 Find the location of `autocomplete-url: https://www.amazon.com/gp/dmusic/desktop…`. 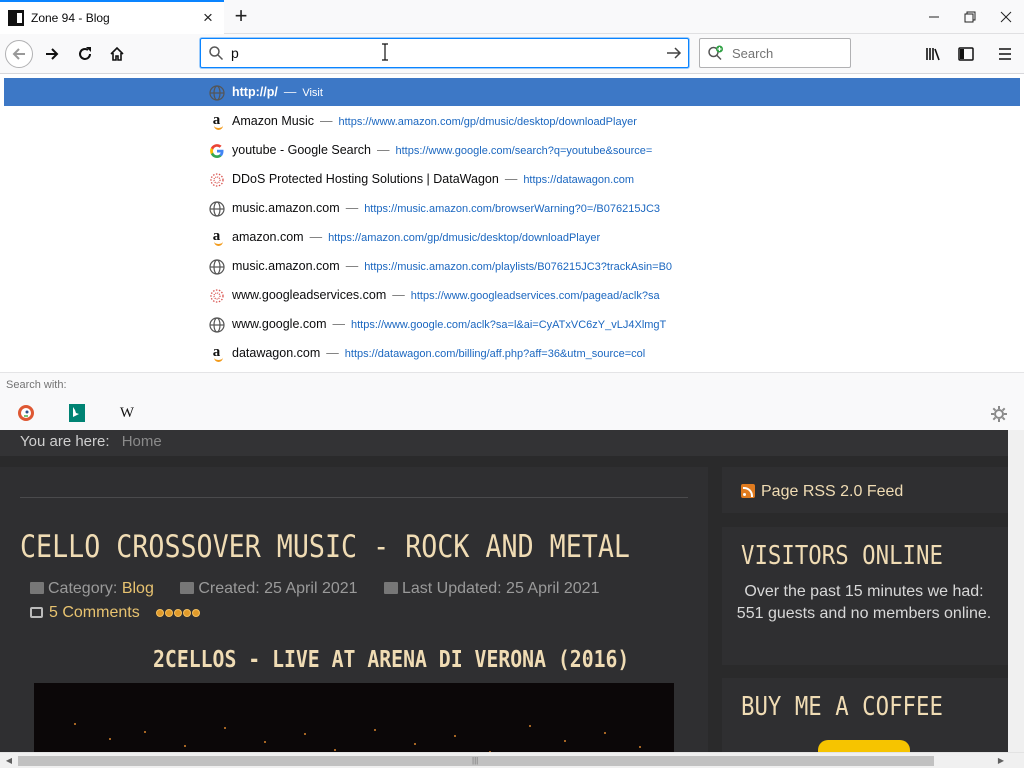

autocomplete-url: https://www.amazon.com/gp/dmusic/desktop… is located at coordinates (487, 122).